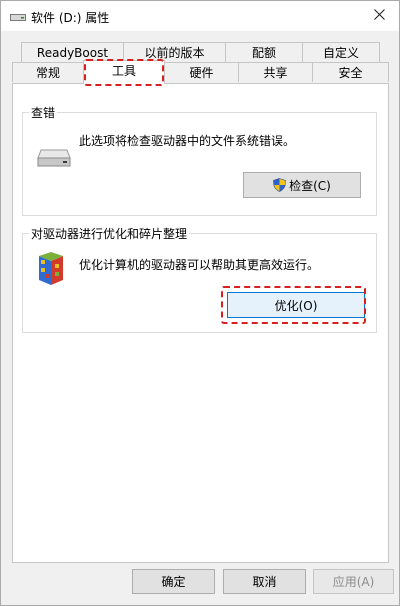 This screenshot has height=606, width=400. I want to click on error-check-title: 查错, so click(43, 112).